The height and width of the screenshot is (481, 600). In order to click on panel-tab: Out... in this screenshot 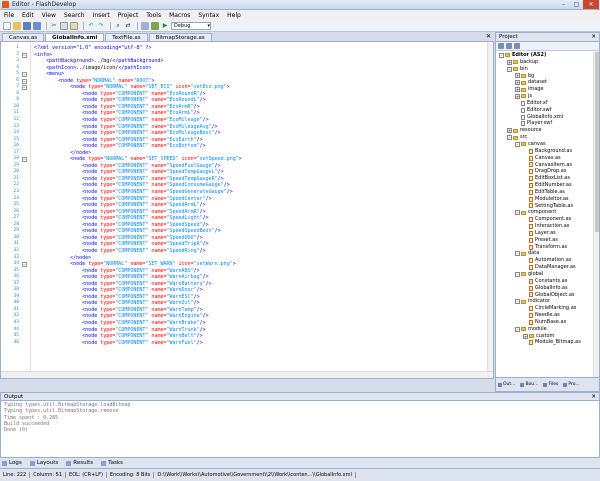, I will do `click(506, 384)`.